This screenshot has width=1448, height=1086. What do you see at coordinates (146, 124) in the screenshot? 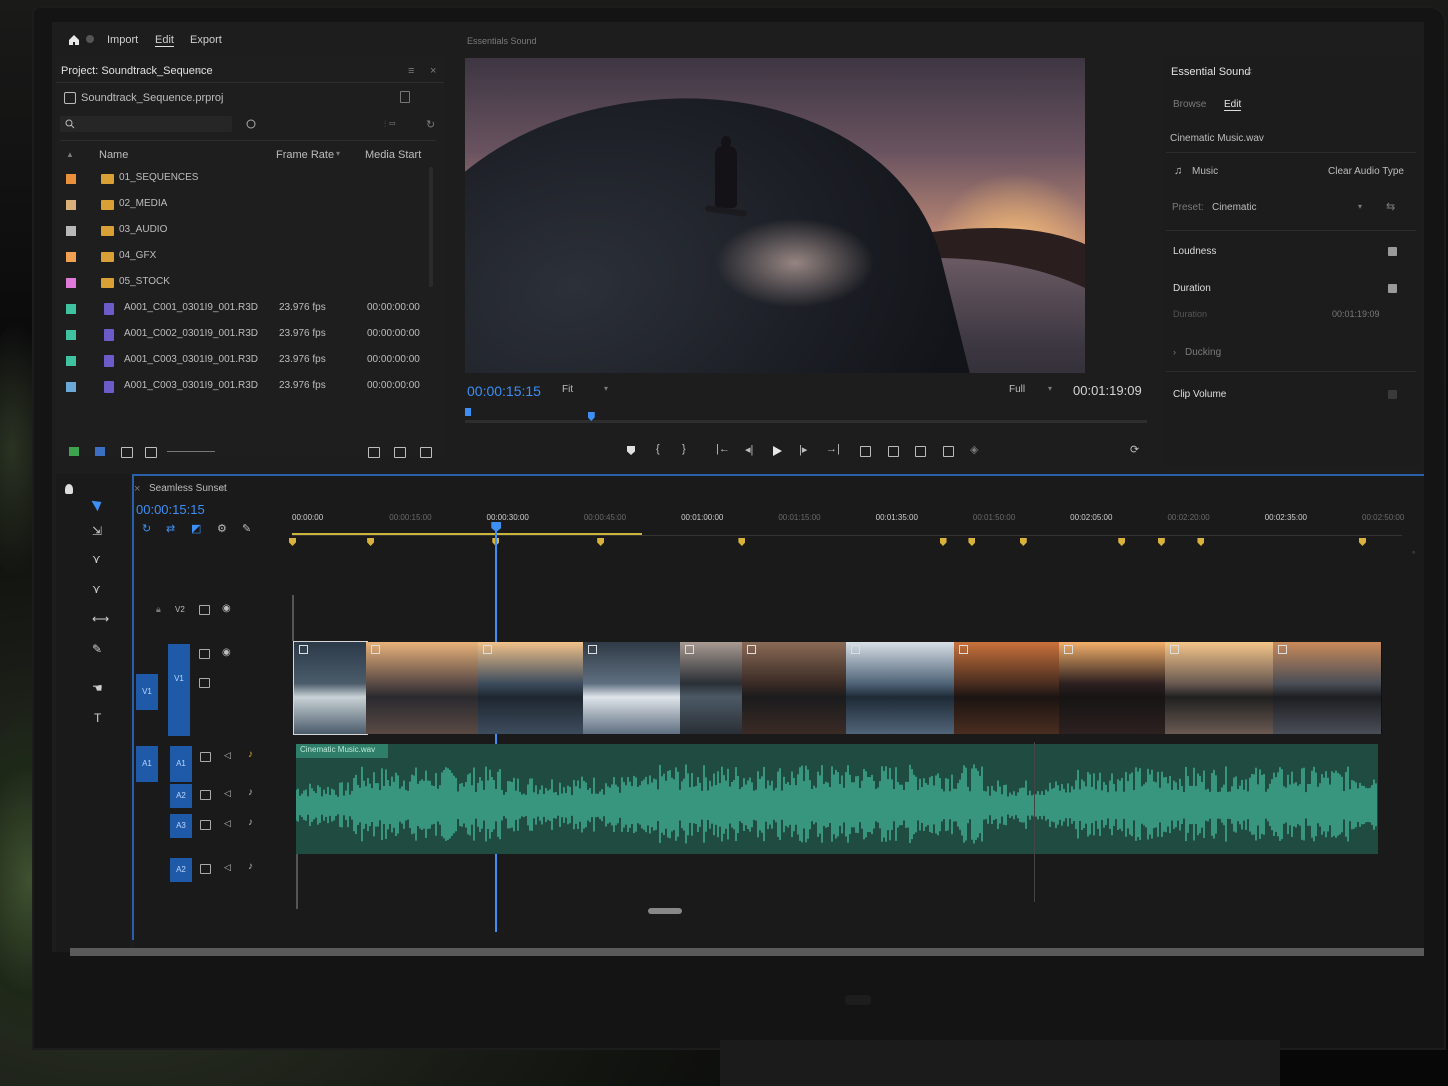
I see `search-input` at bounding box center [146, 124].